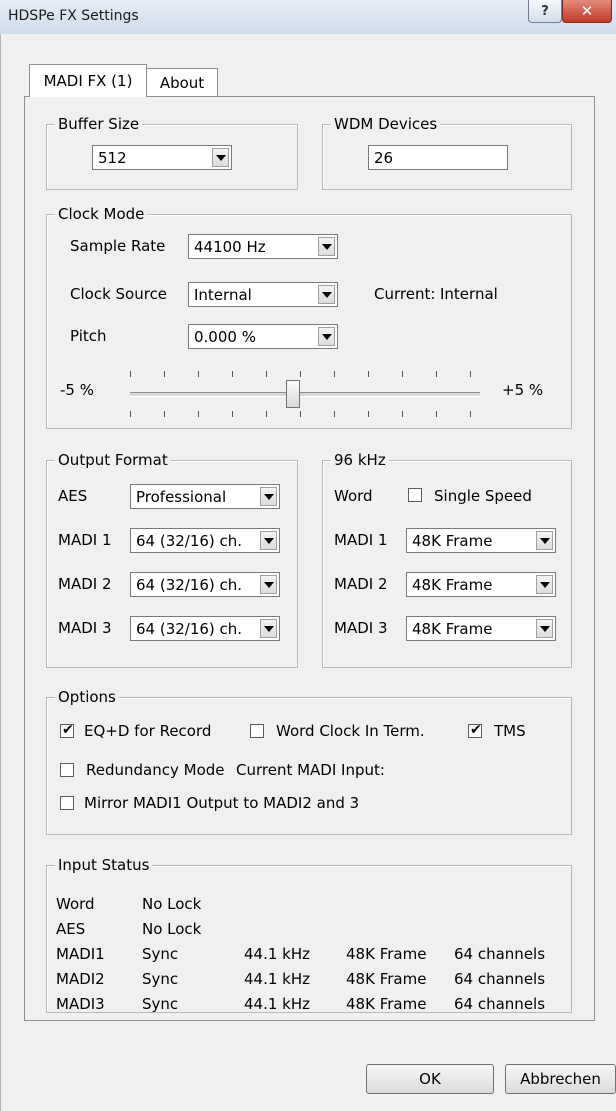 The height and width of the screenshot is (1111, 616). I want to click on madi2-format-label: MADI 2, so click(85, 584).